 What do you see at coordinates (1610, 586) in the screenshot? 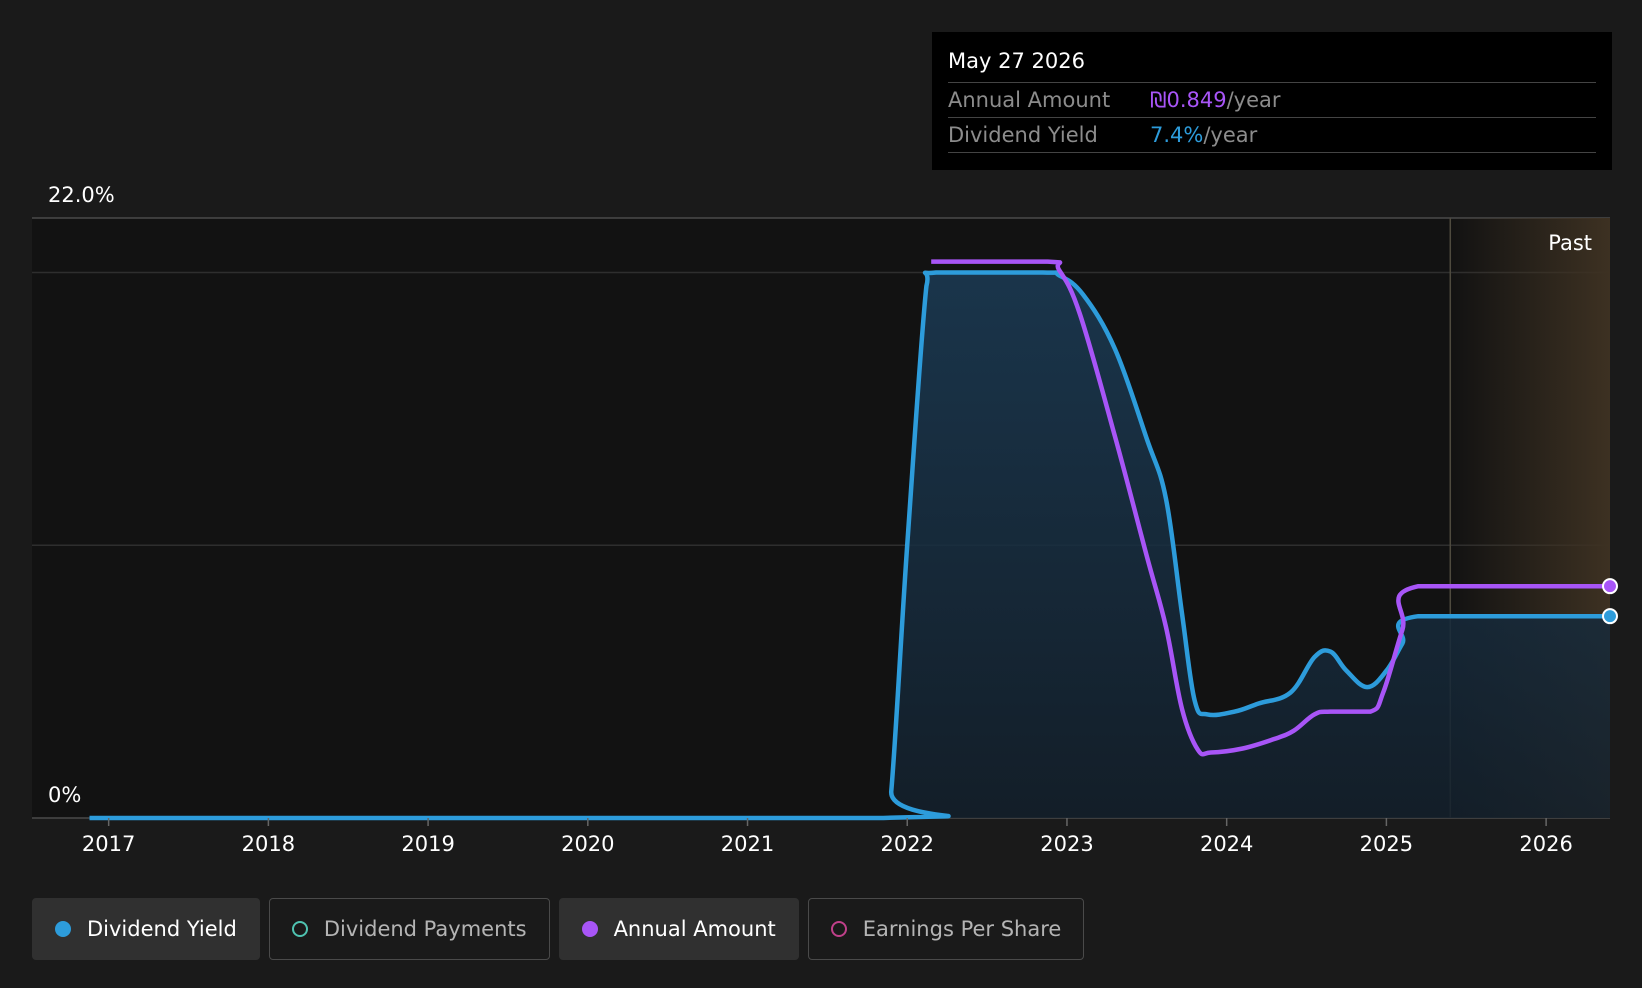
I see `annual-amount-endpoint` at bounding box center [1610, 586].